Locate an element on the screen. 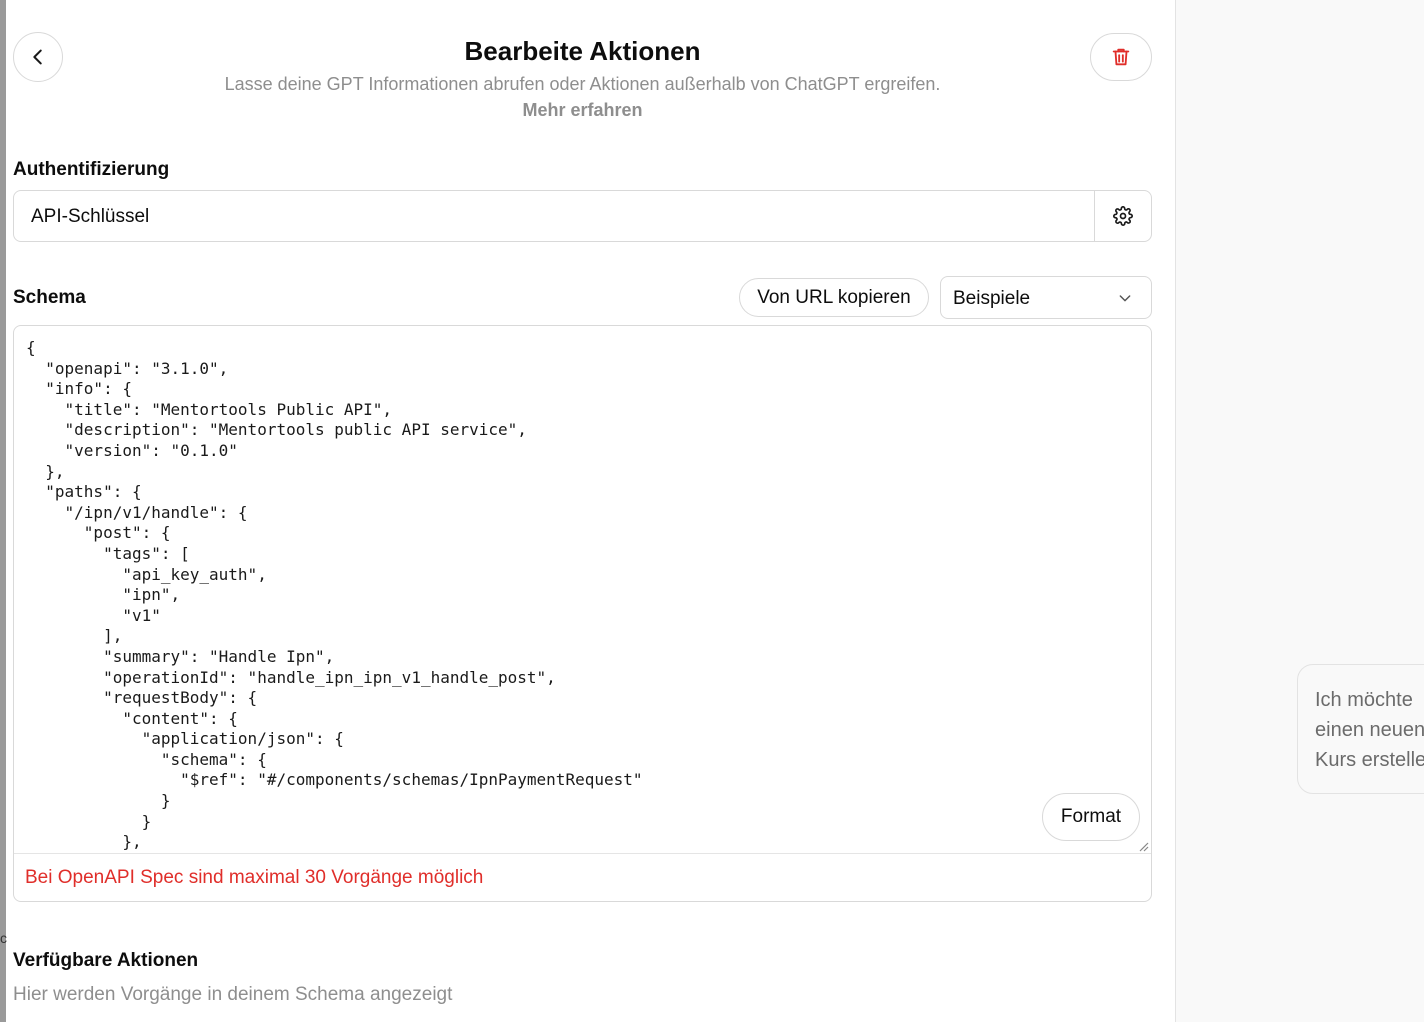 This screenshot has width=1424, height=1022. conversation-starter-line: Ich möchte is located at coordinates (1364, 700).